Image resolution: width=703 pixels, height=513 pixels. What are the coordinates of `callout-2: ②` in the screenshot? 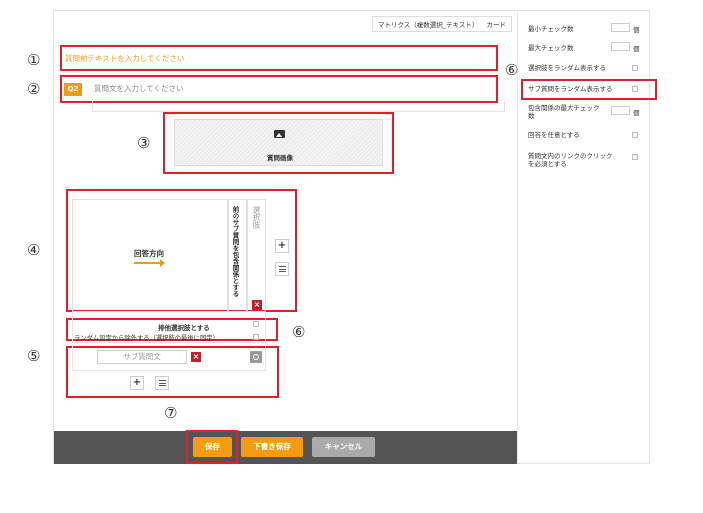 It's located at (34, 89).